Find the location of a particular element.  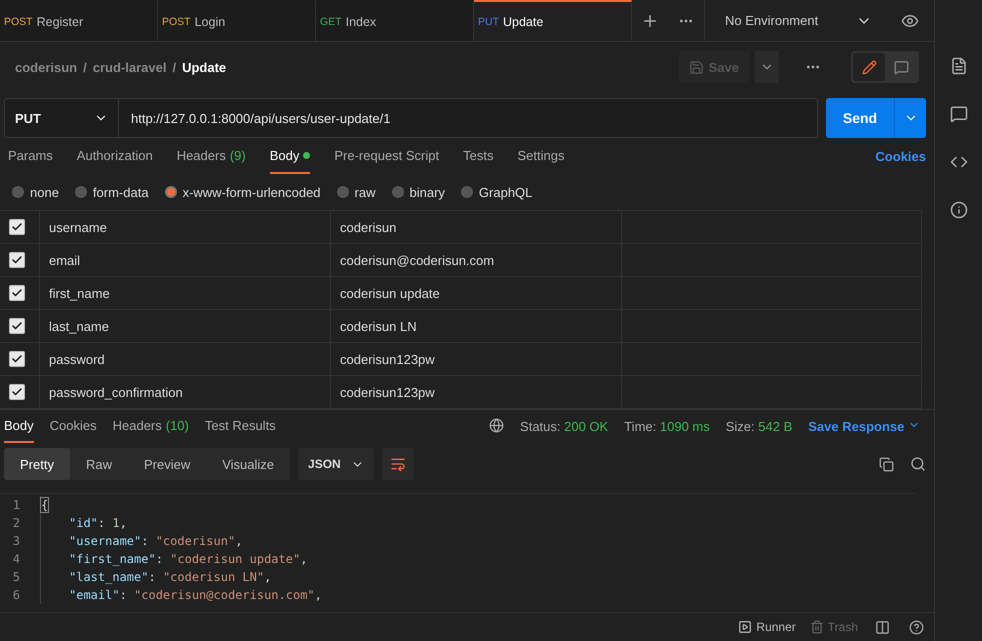

param-key-cell: last_name is located at coordinates (185, 326).